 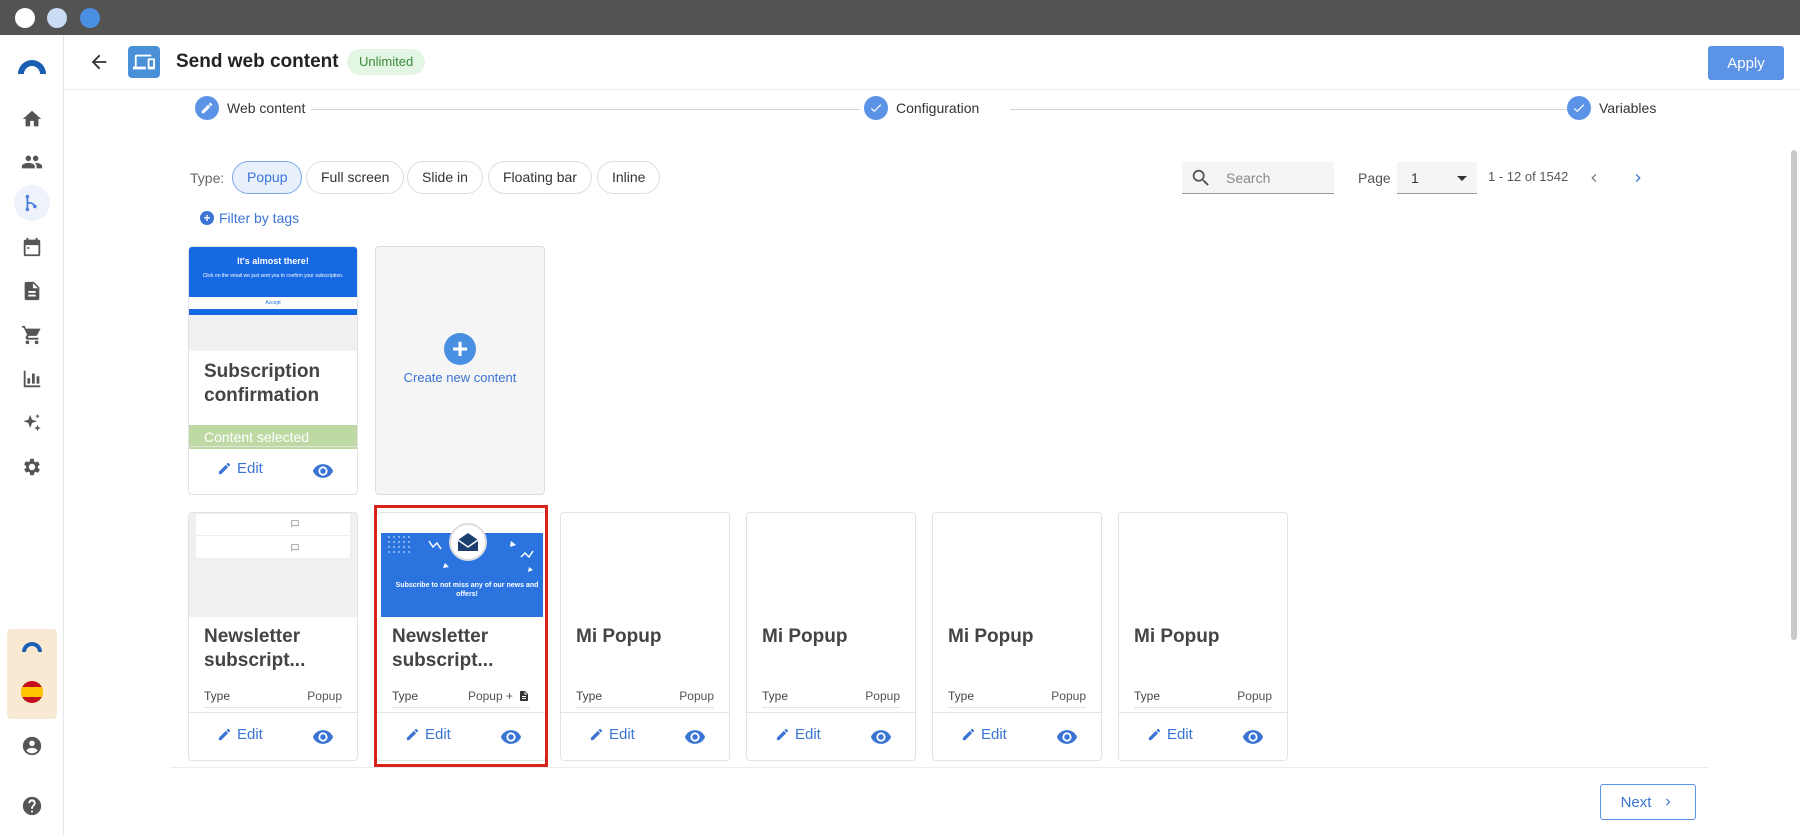 What do you see at coordinates (32, 162) in the screenshot?
I see `nav-contacts` at bounding box center [32, 162].